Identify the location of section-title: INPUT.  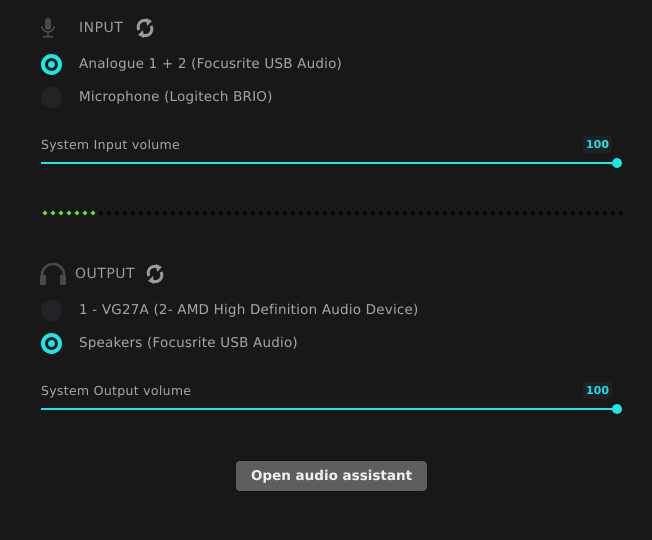
(101, 28).